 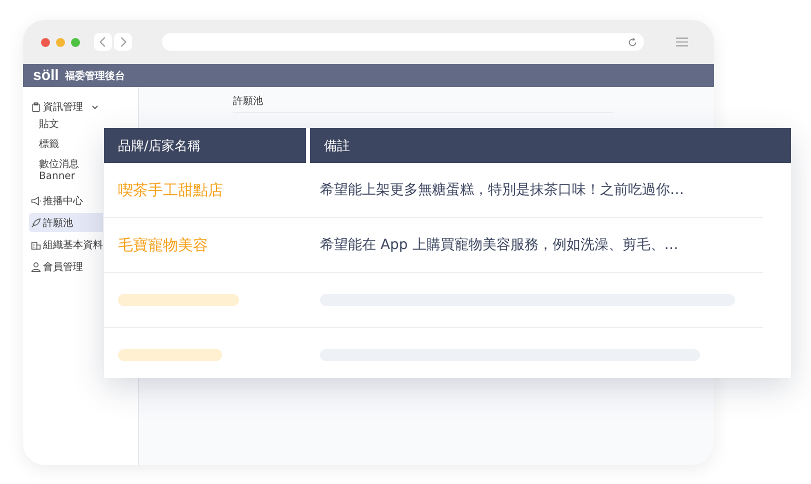 What do you see at coordinates (66, 222) in the screenshot?
I see `sidebar-item: 許願池` at bounding box center [66, 222].